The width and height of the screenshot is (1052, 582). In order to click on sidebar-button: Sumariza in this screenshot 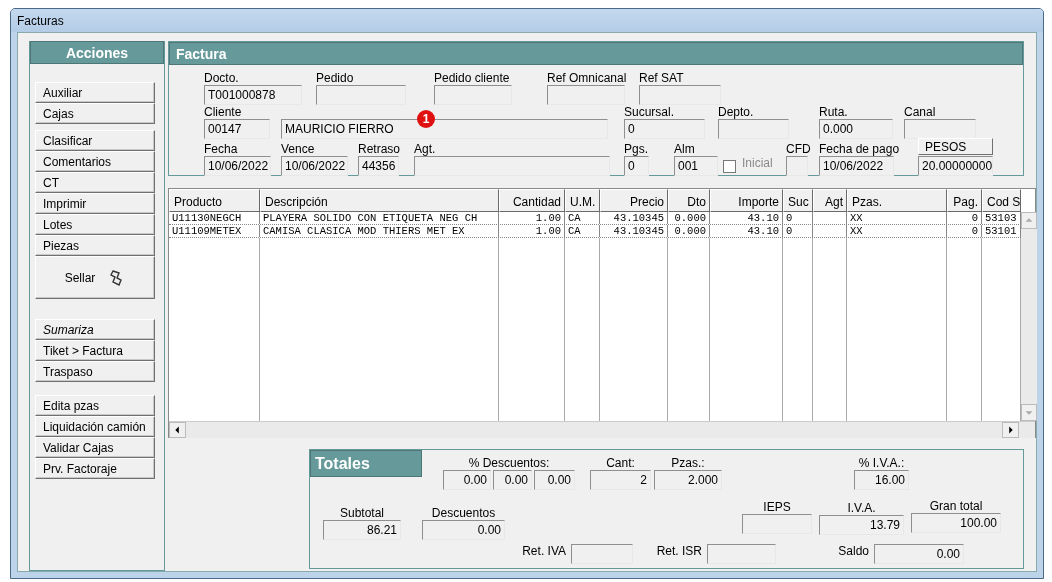, I will do `click(95, 329)`.